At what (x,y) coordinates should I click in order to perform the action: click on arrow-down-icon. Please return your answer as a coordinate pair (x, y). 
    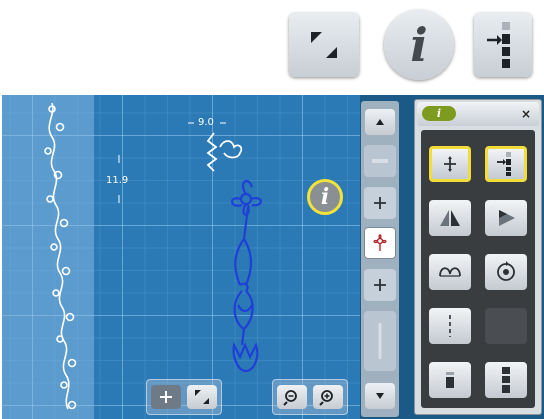
    Looking at the image, I should click on (380, 396).